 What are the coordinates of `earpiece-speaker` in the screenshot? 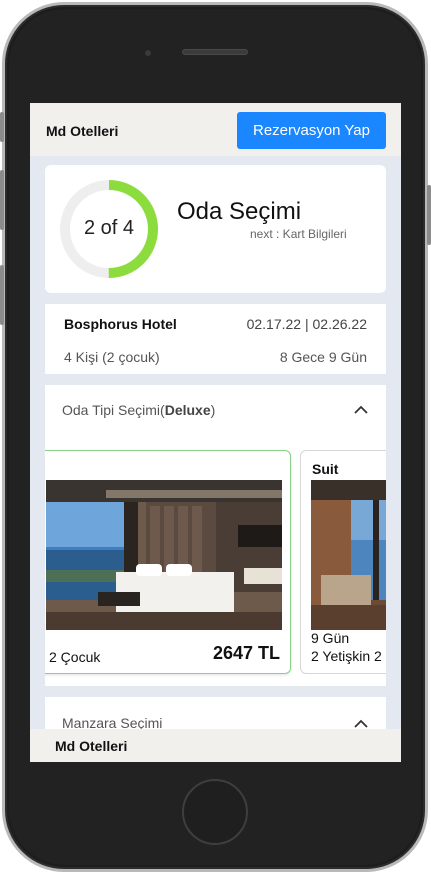 It's located at (215, 52).